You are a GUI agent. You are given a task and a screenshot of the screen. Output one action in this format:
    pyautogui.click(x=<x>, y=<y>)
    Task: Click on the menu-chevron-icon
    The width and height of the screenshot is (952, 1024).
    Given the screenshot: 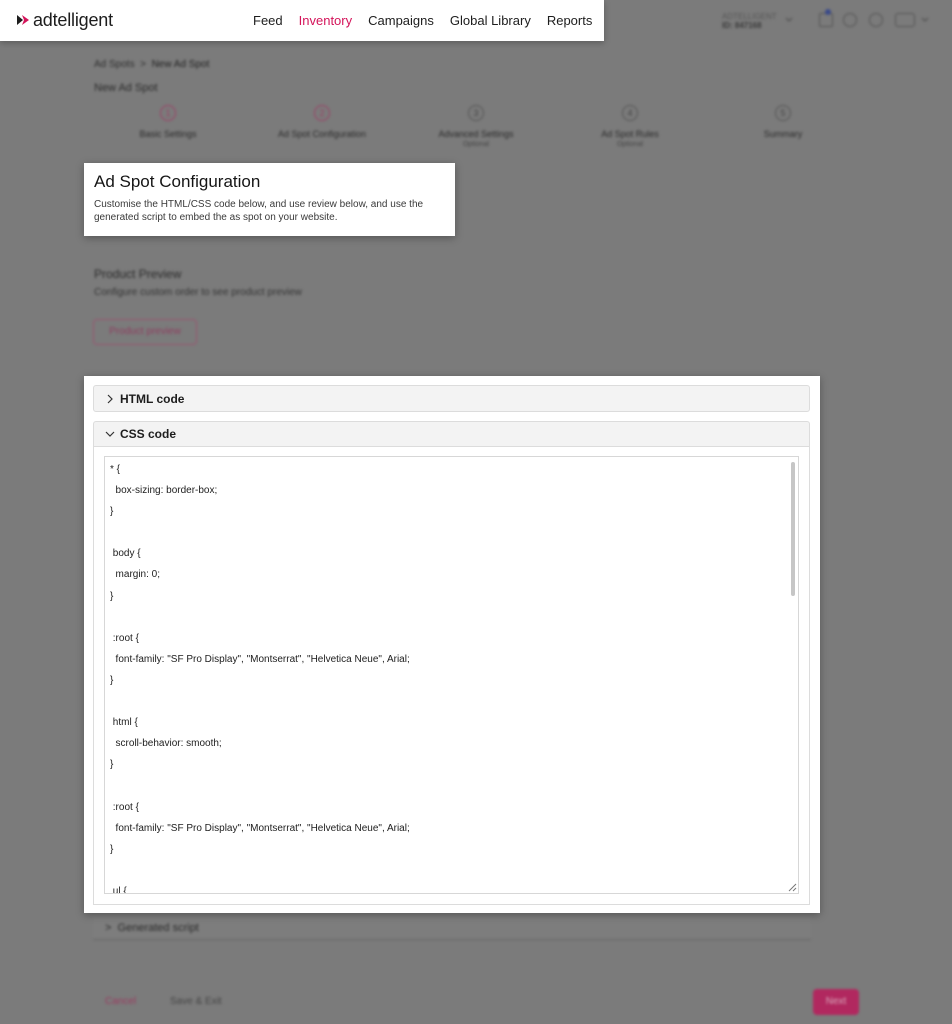 What is the action you would take?
    pyautogui.click(x=928, y=20)
    